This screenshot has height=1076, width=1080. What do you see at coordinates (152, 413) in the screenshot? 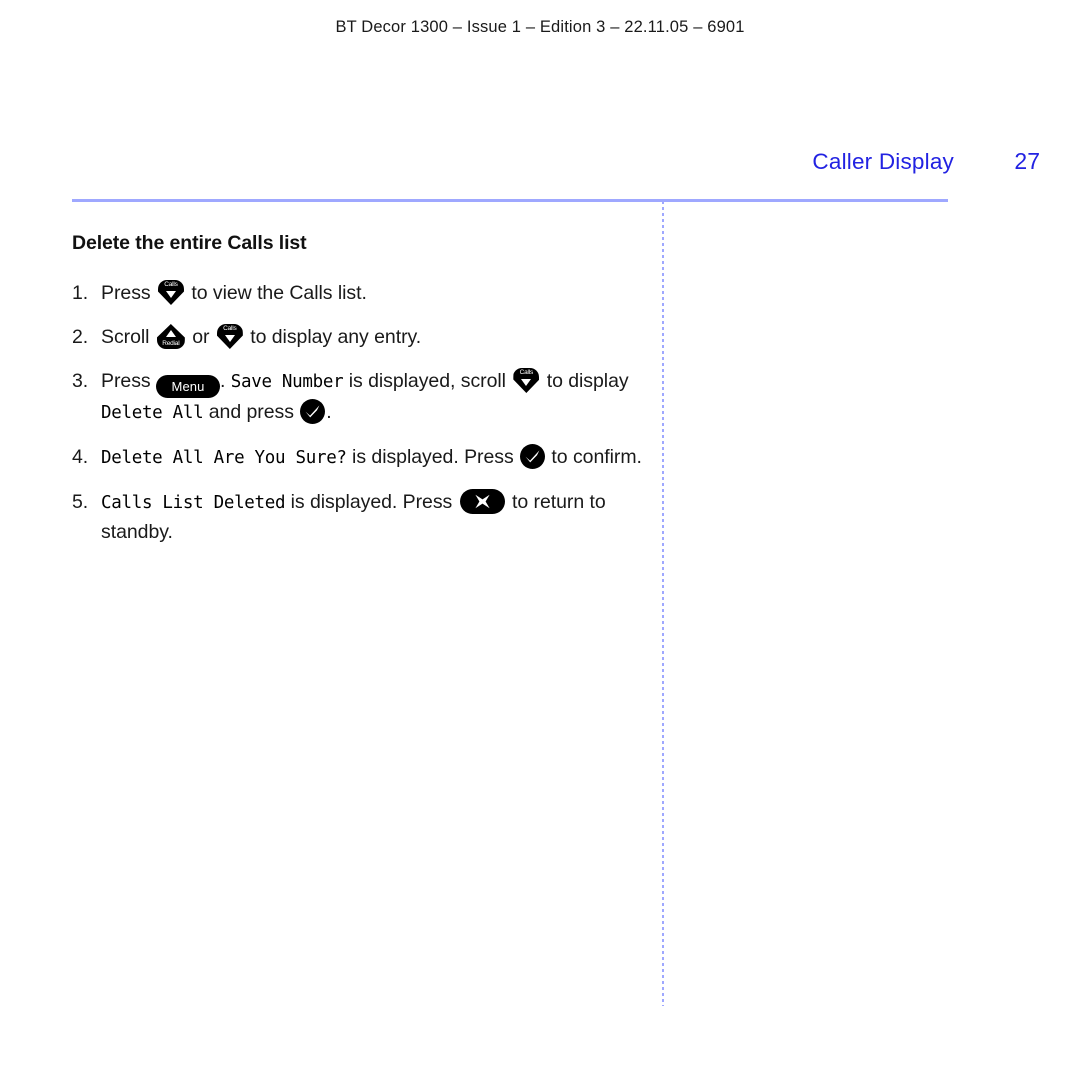
I see `lcd-display-text: Delete All` at bounding box center [152, 413].